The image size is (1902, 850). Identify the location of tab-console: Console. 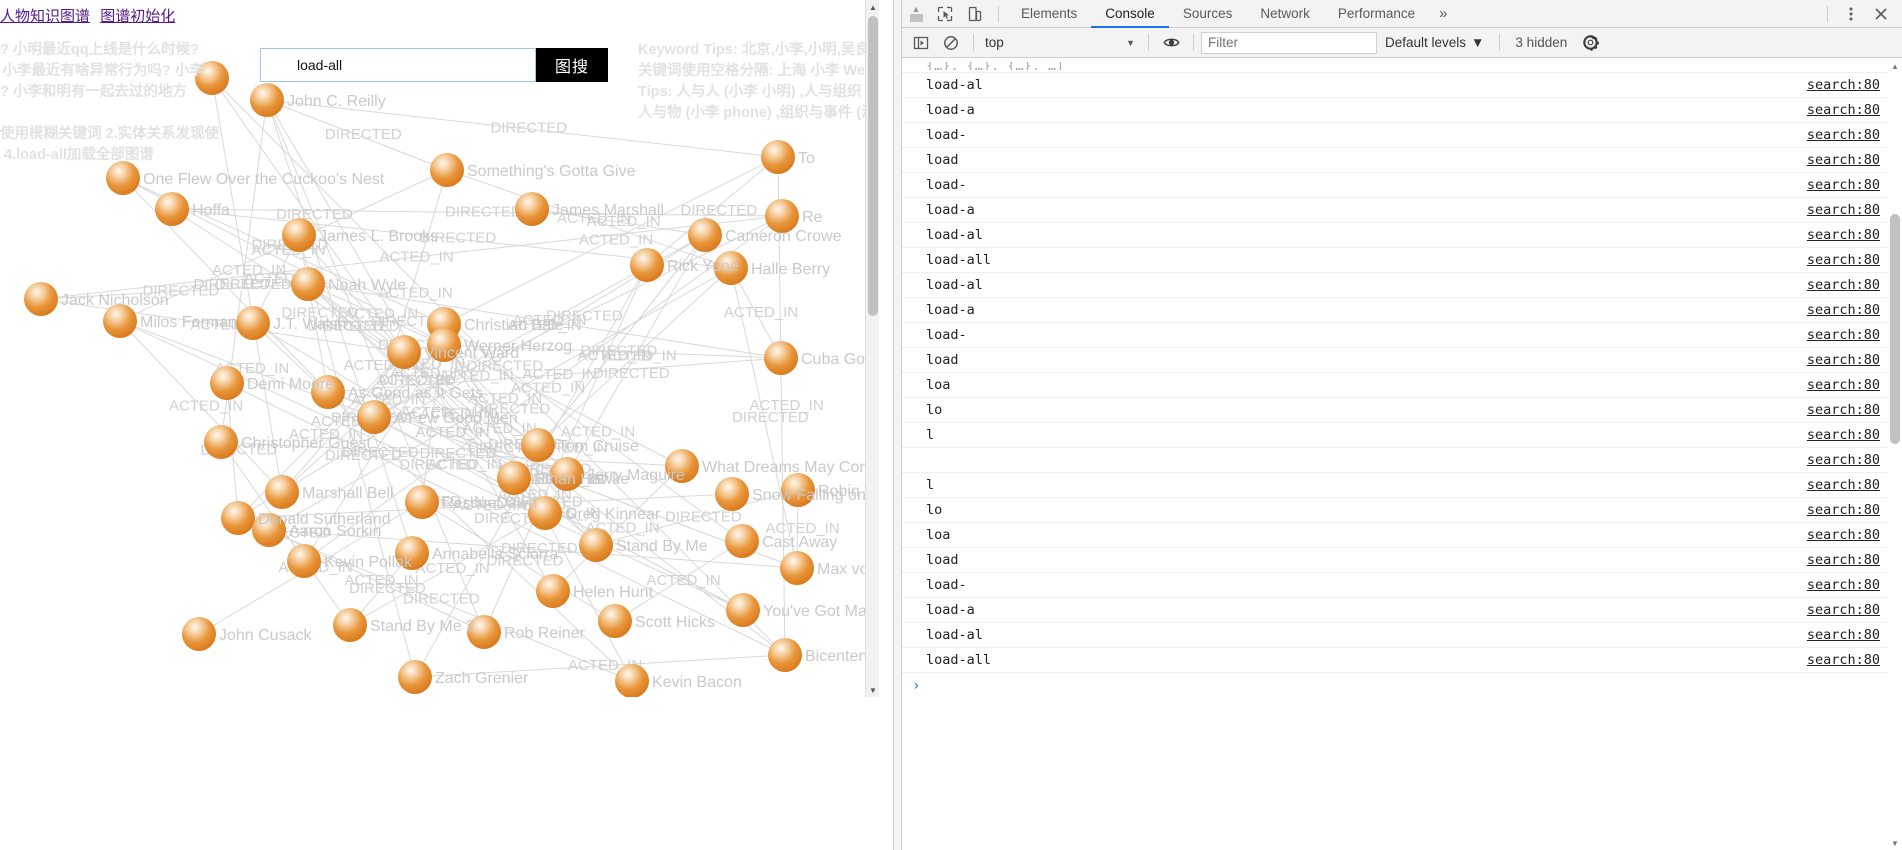
(1130, 14).